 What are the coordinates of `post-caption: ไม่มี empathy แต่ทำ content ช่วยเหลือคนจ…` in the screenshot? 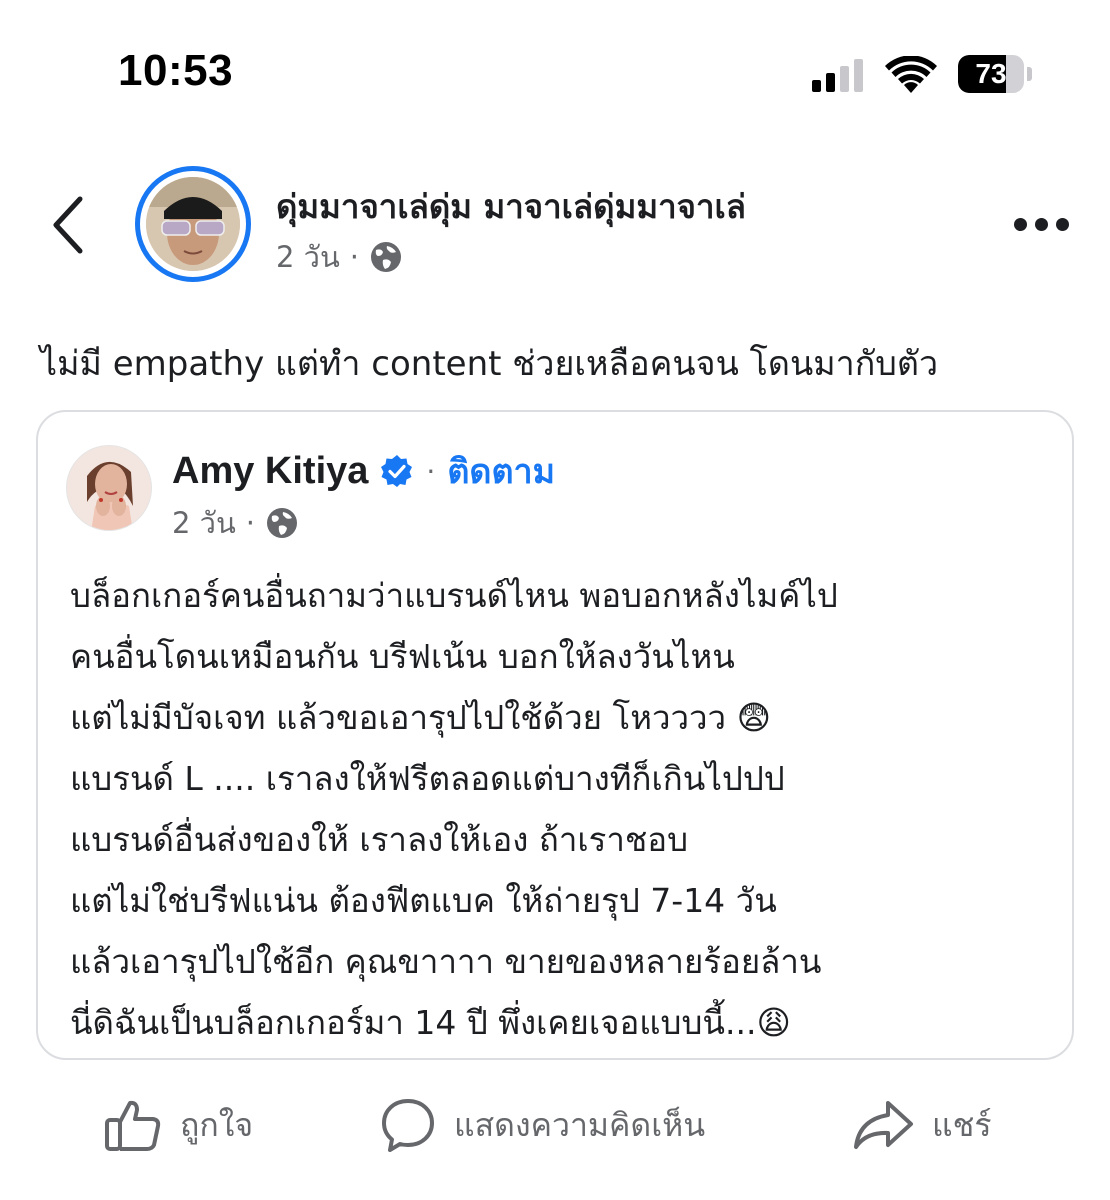 It's located at (489, 364).